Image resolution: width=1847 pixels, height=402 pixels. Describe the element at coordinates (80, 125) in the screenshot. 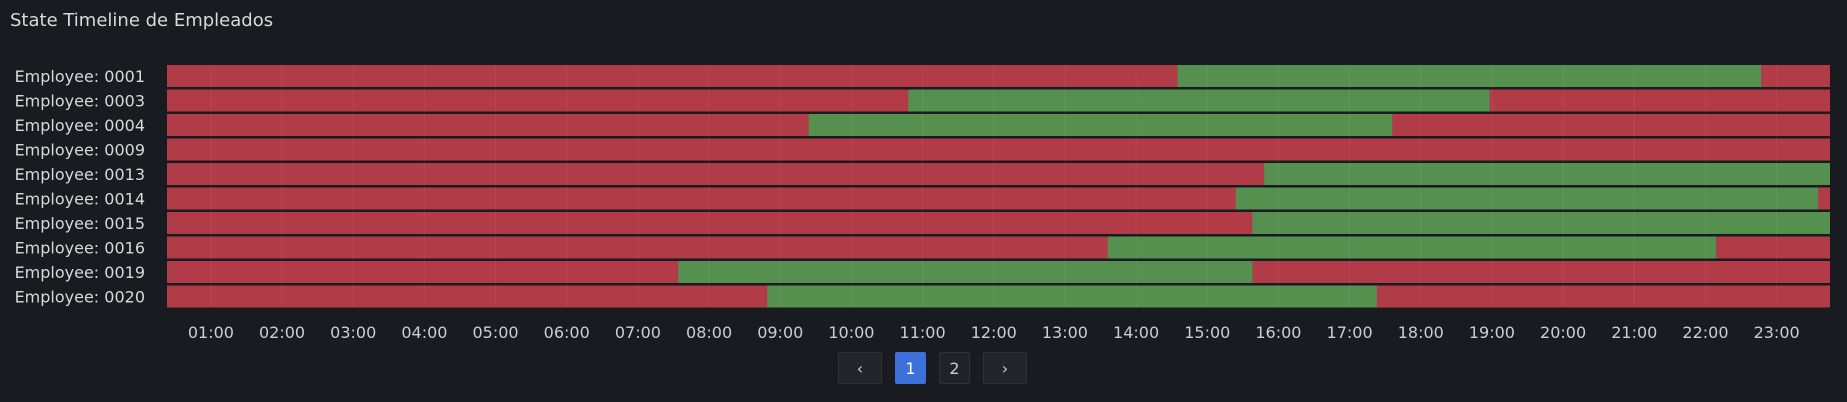

I see `row-label: Employee: 0004` at that location.